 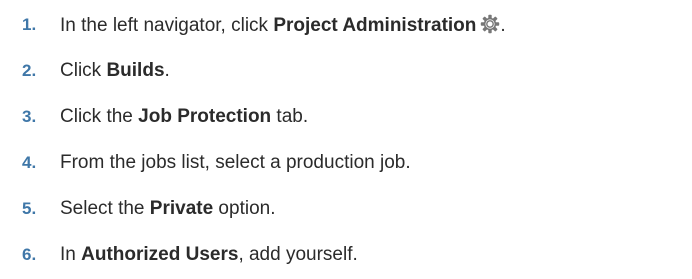 What do you see at coordinates (29, 24) in the screenshot?
I see `step-number: 1.` at bounding box center [29, 24].